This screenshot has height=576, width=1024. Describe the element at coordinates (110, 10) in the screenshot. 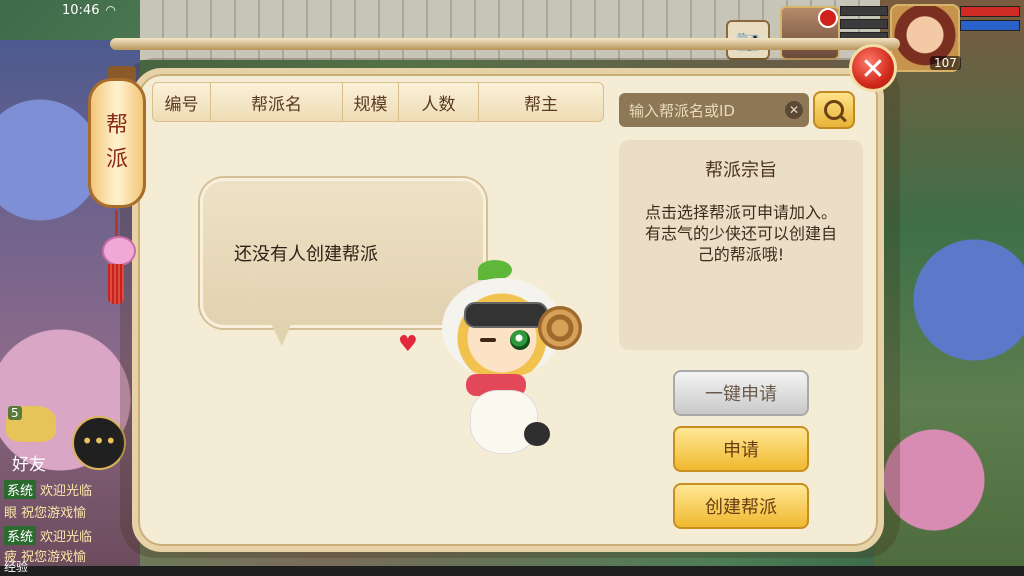

I see `wifi-icon: ◠` at that location.